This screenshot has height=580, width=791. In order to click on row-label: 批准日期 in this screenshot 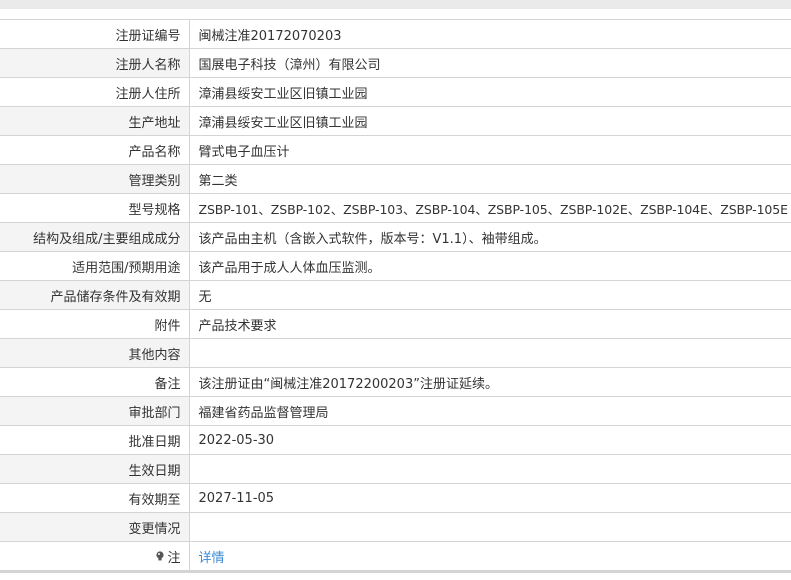, I will do `click(95, 440)`.